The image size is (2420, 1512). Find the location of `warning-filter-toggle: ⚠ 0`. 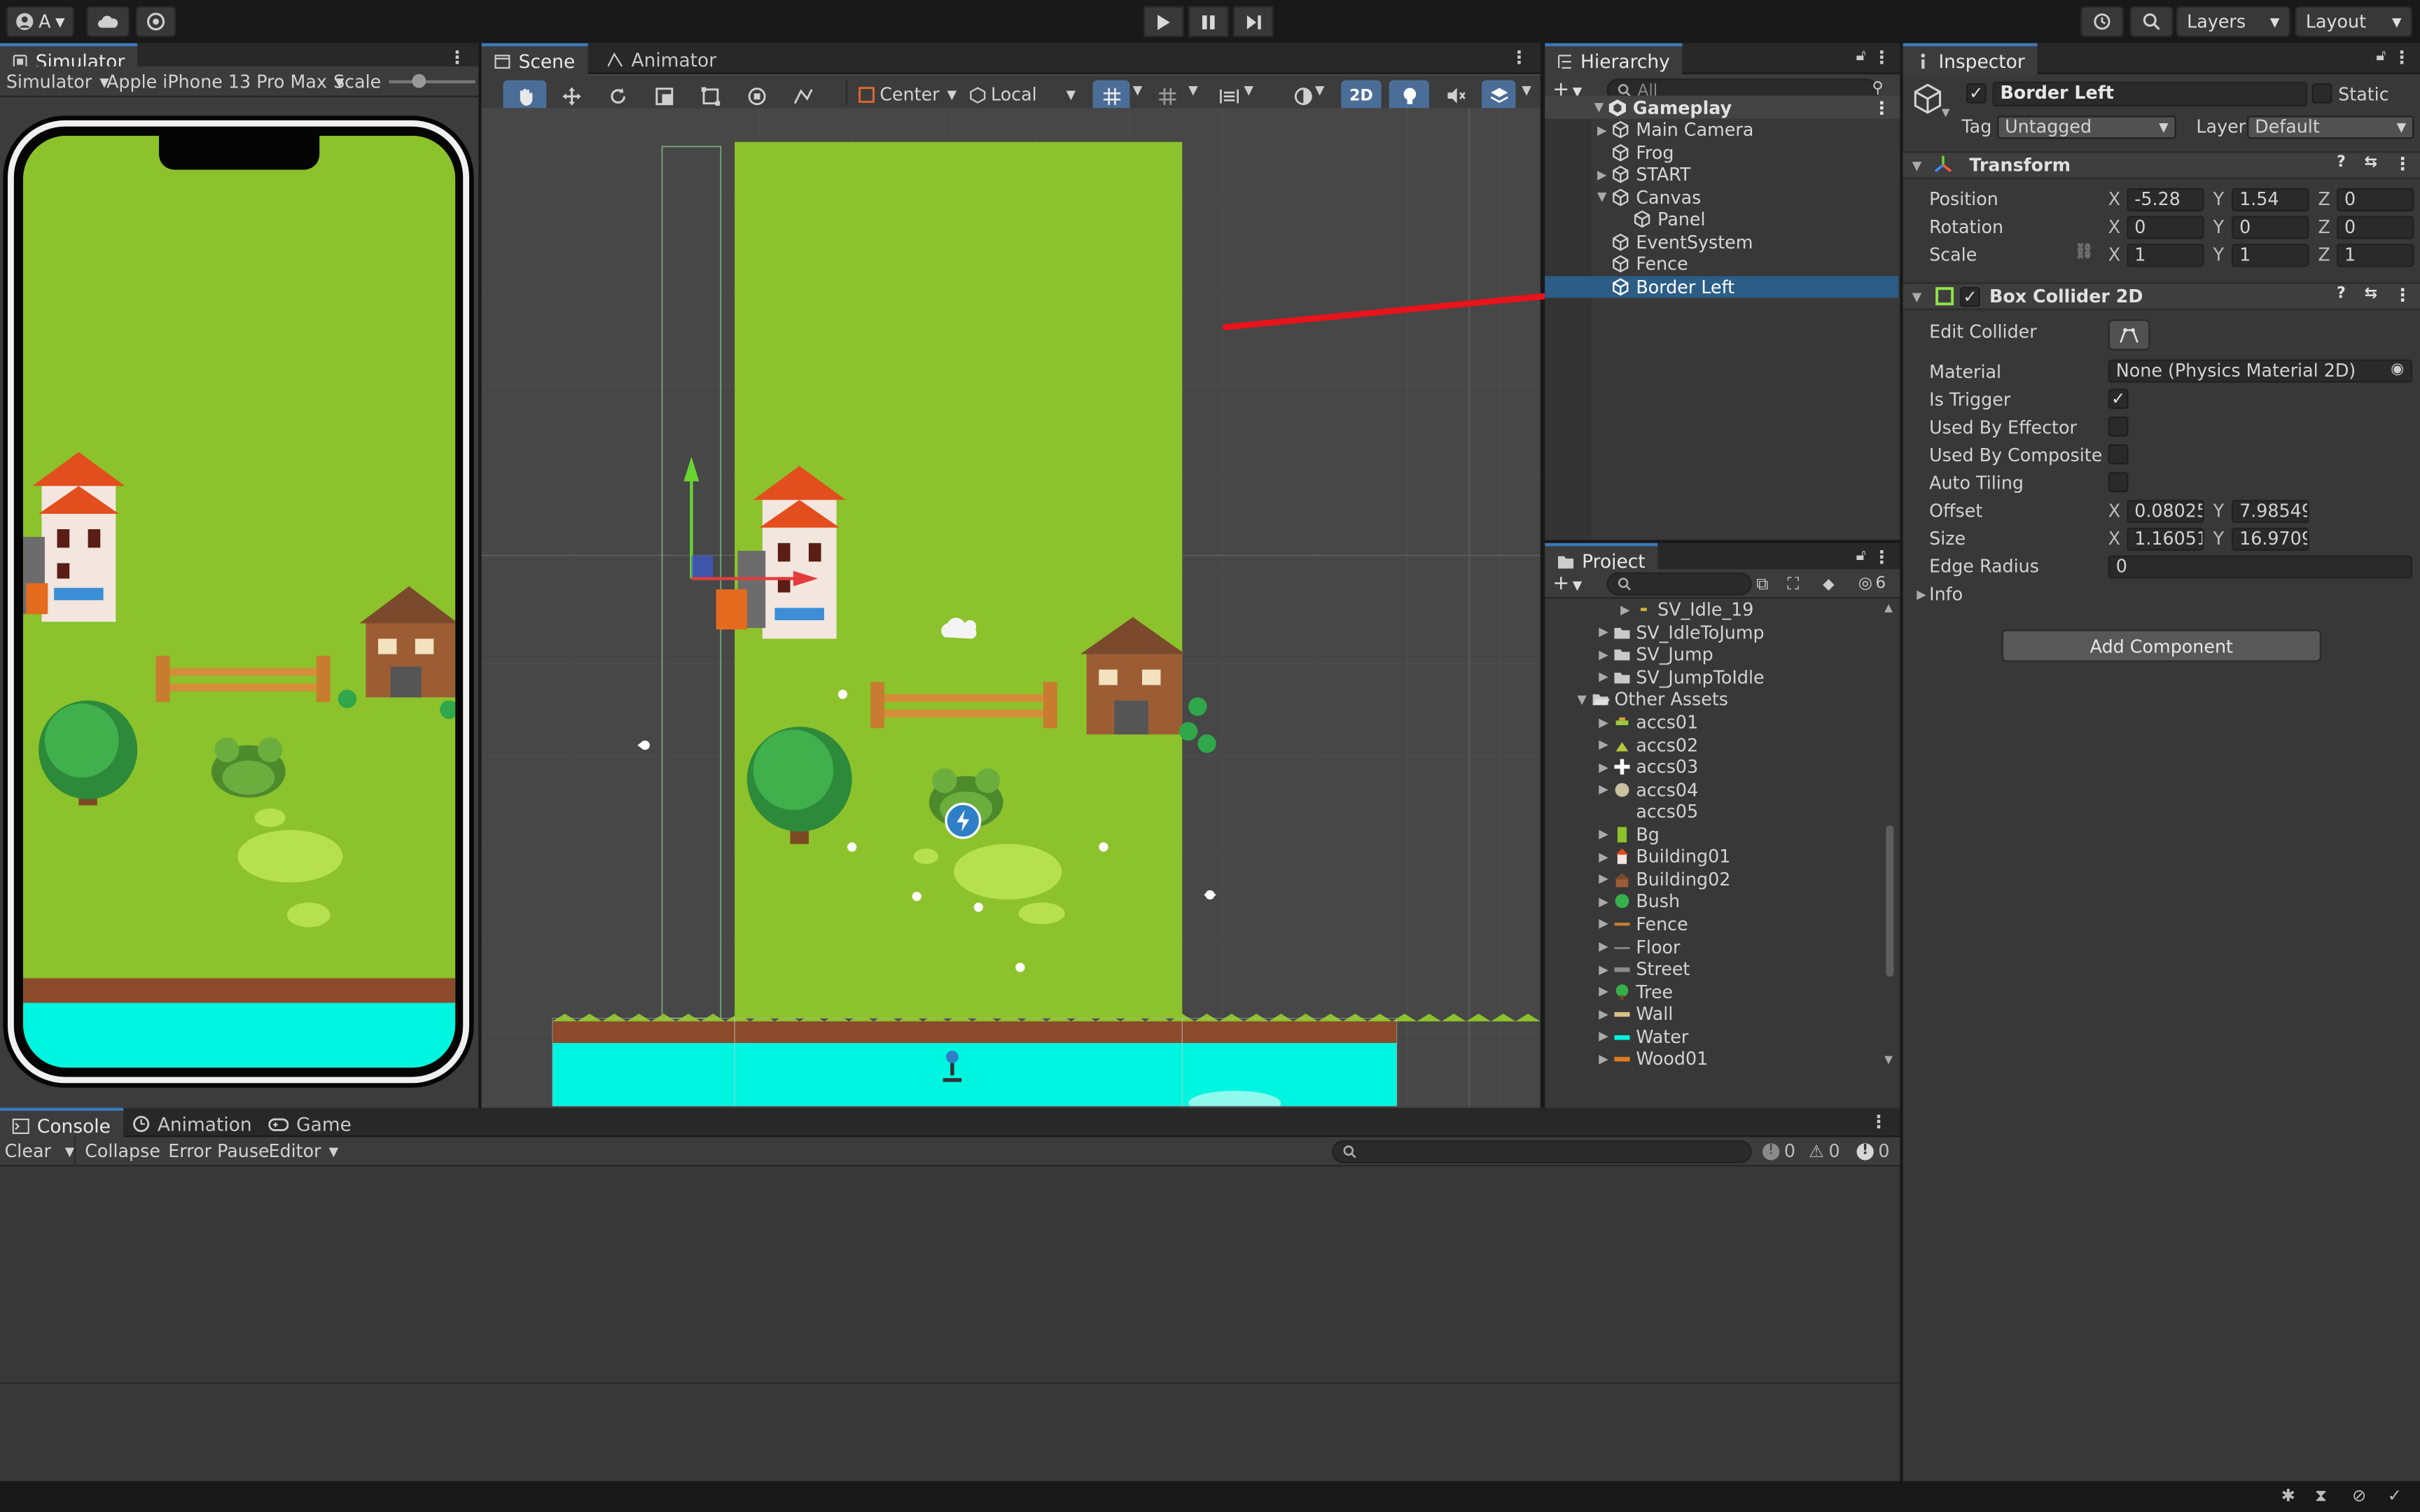

warning-filter-toggle: ⚠ 0 is located at coordinates (1824, 1151).